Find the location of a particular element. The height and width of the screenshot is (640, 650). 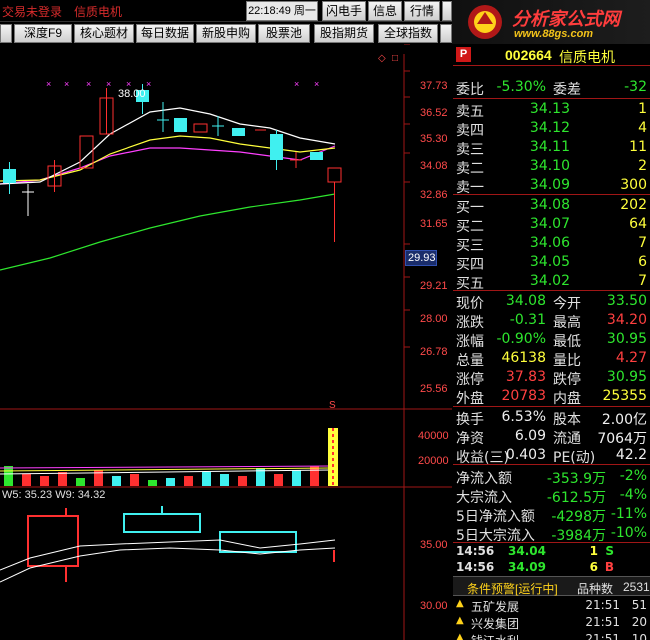

alert-header: 条件预警[运行中] 品种数 2531 is located at coordinates (551, 586).